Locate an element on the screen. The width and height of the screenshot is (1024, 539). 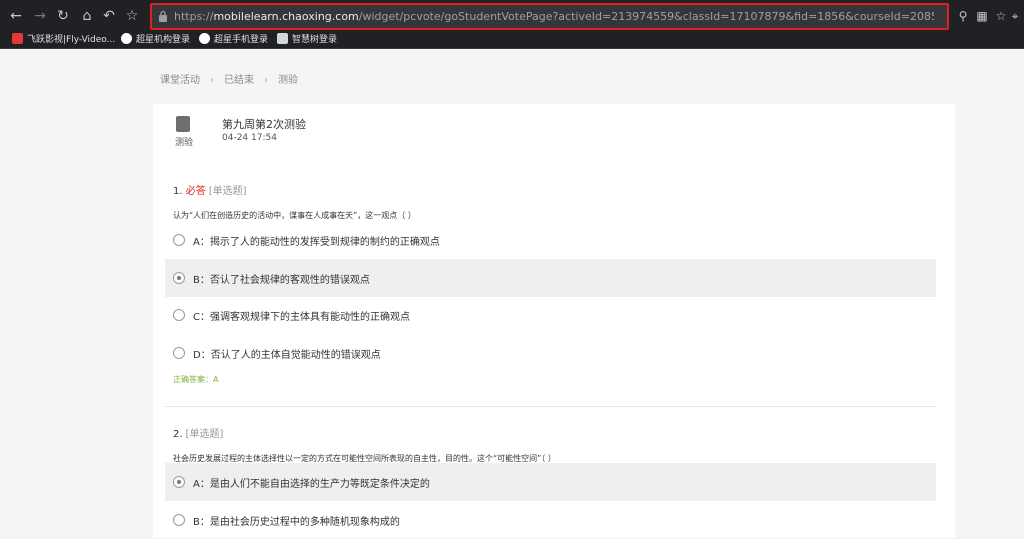
breadcrumb-item: 课堂活动 is located at coordinates (180, 80).